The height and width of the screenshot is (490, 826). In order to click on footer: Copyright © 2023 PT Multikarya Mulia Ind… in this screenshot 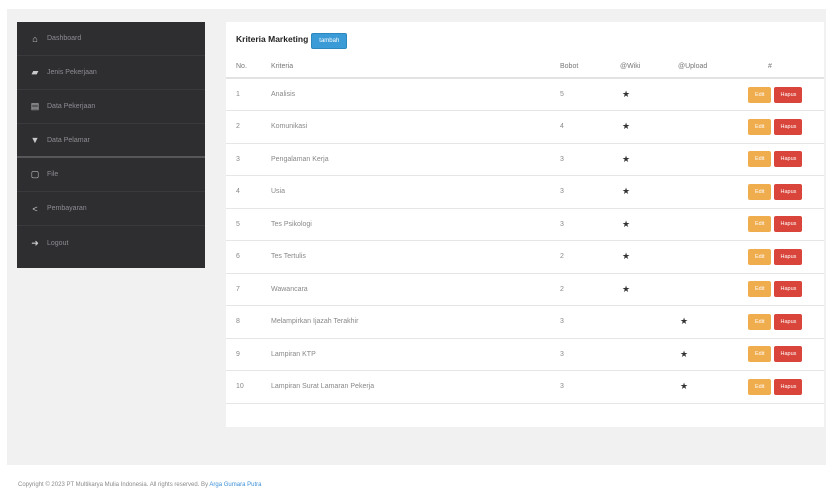, I will do `click(139, 485)`.